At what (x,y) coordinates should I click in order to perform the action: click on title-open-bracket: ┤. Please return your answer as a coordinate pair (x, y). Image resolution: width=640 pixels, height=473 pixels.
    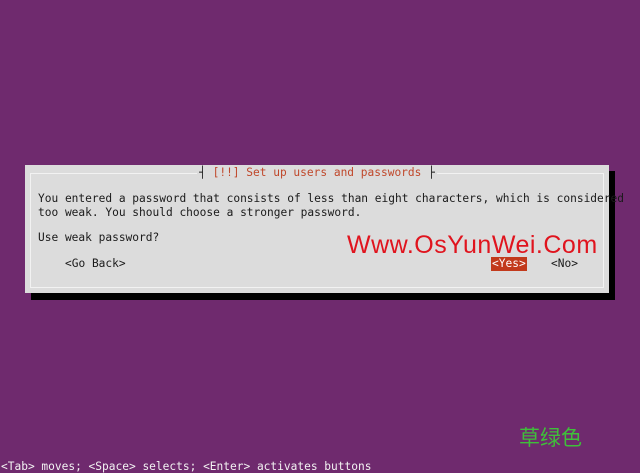
    Looking at the image, I should click on (202, 172).